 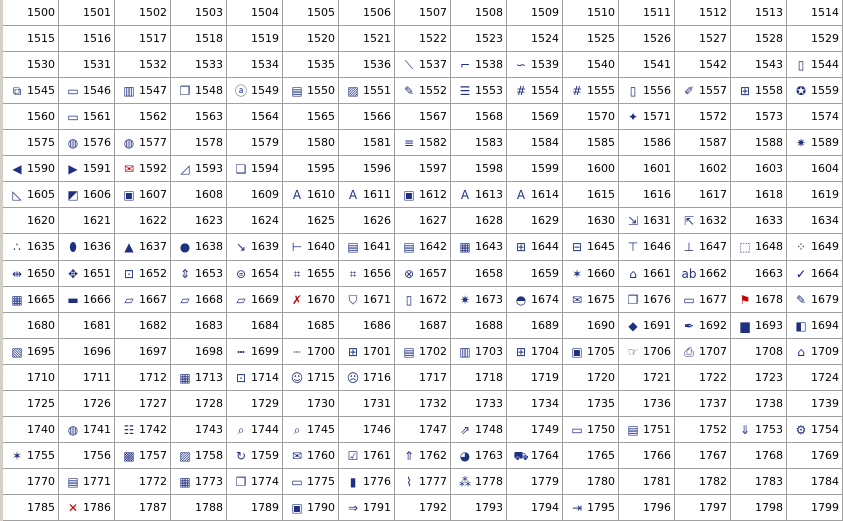 What do you see at coordinates (241, 273) in the screenshot?
I see `stack-icon: ⊜` at bounding box center [241, 273].